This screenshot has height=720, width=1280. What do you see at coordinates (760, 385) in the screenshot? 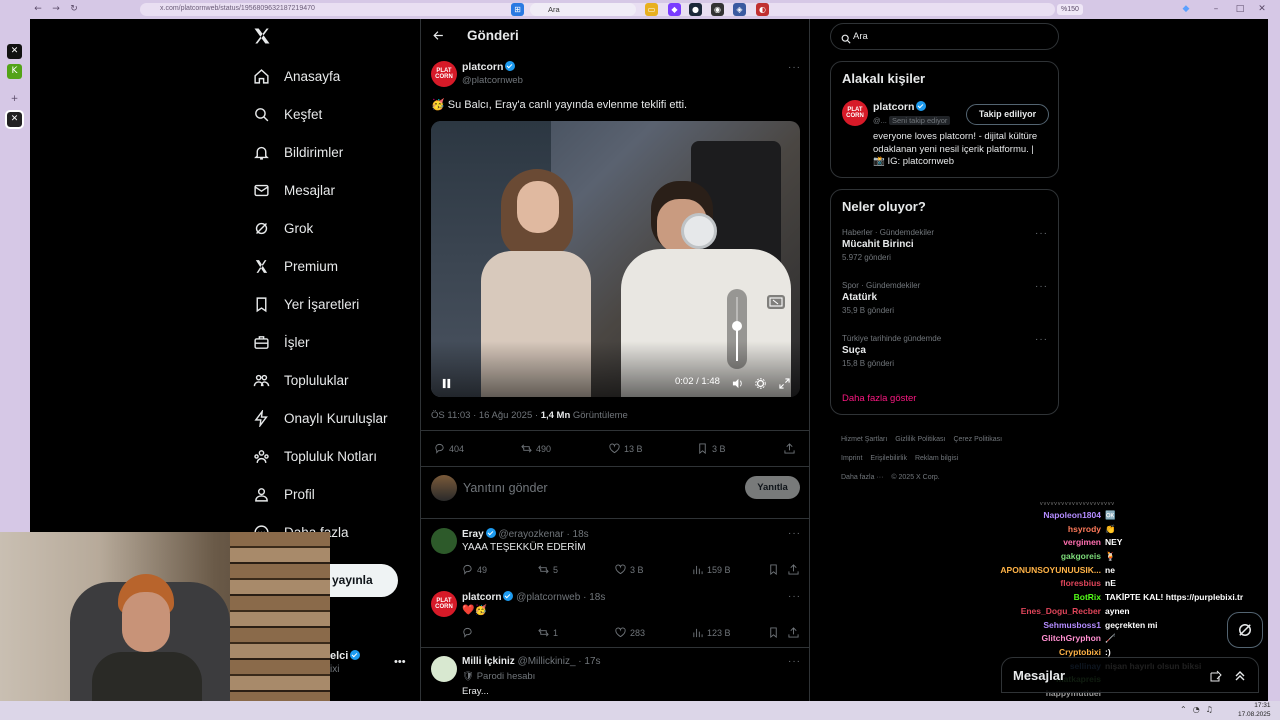
I see `settings-gear-icon` at bounding box center [760, 385].